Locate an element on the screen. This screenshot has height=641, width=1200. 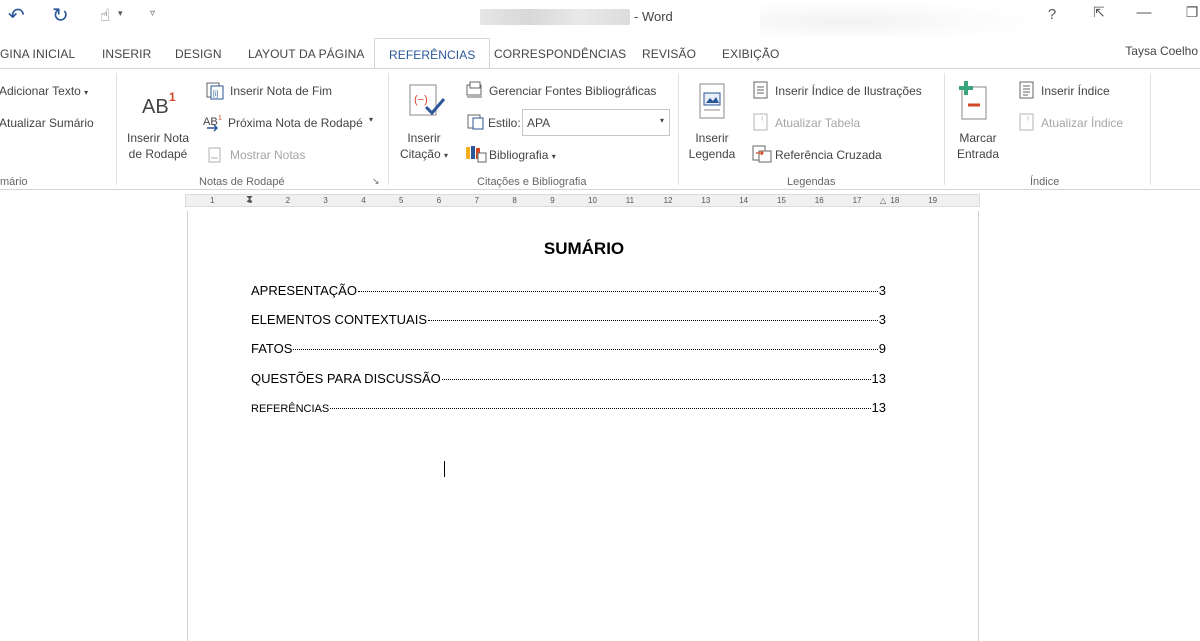
customize-qat-icon: ▿ is located at coordinates (152, 13).